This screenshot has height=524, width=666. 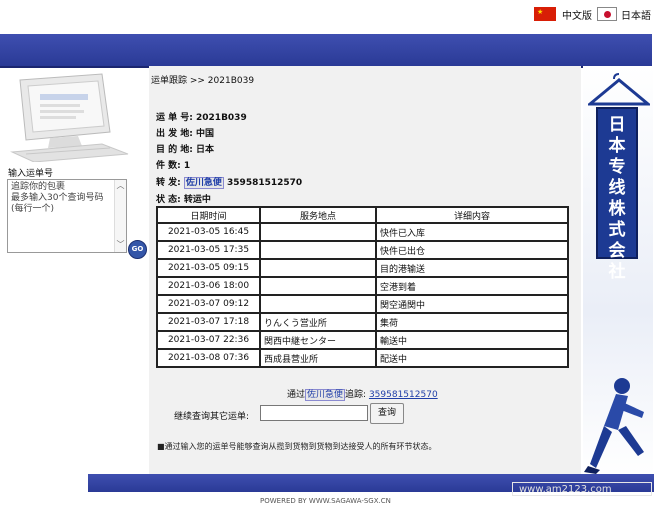 I want to click on row-datetime: 2021-03-05 09:15, so click(x=208, y=268).